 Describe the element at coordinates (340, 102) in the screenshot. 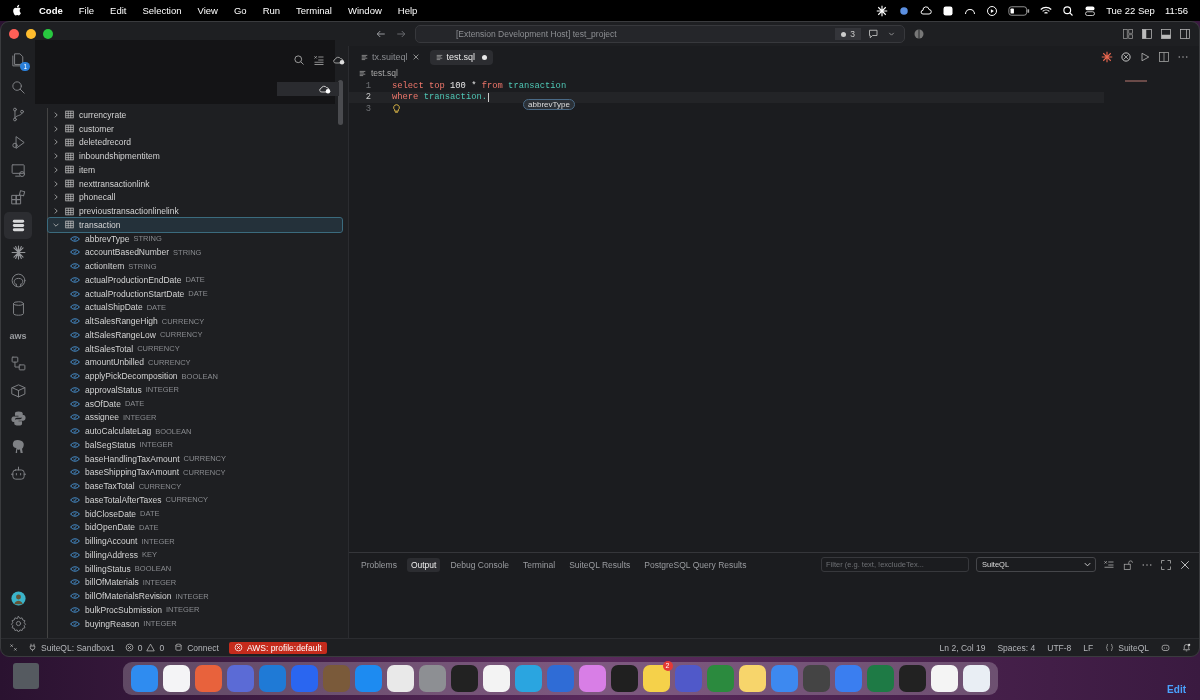

I see `scrollbar-thumb` at that location.